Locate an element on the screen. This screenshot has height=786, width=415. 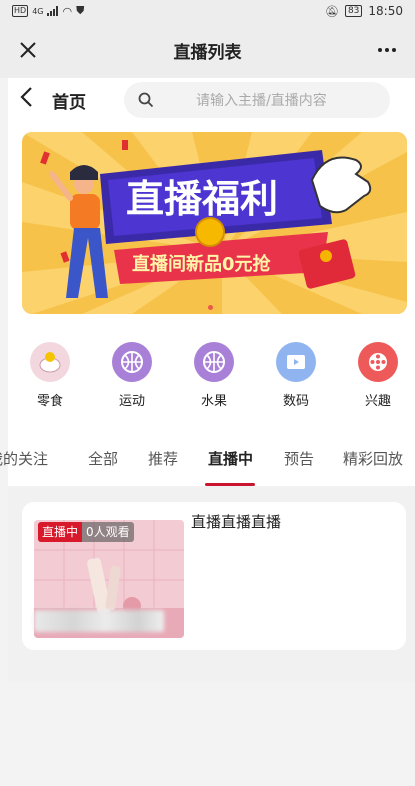
clock: 18:50 is located at coordinates (385, 11).